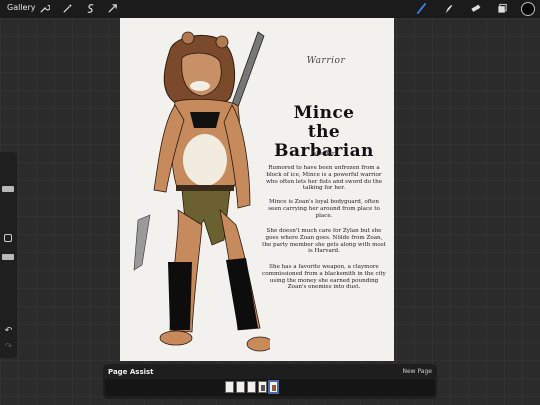 The image size is (540, 405). I want to click on left-sidebar: ↶ ↷, so click(8, 255).